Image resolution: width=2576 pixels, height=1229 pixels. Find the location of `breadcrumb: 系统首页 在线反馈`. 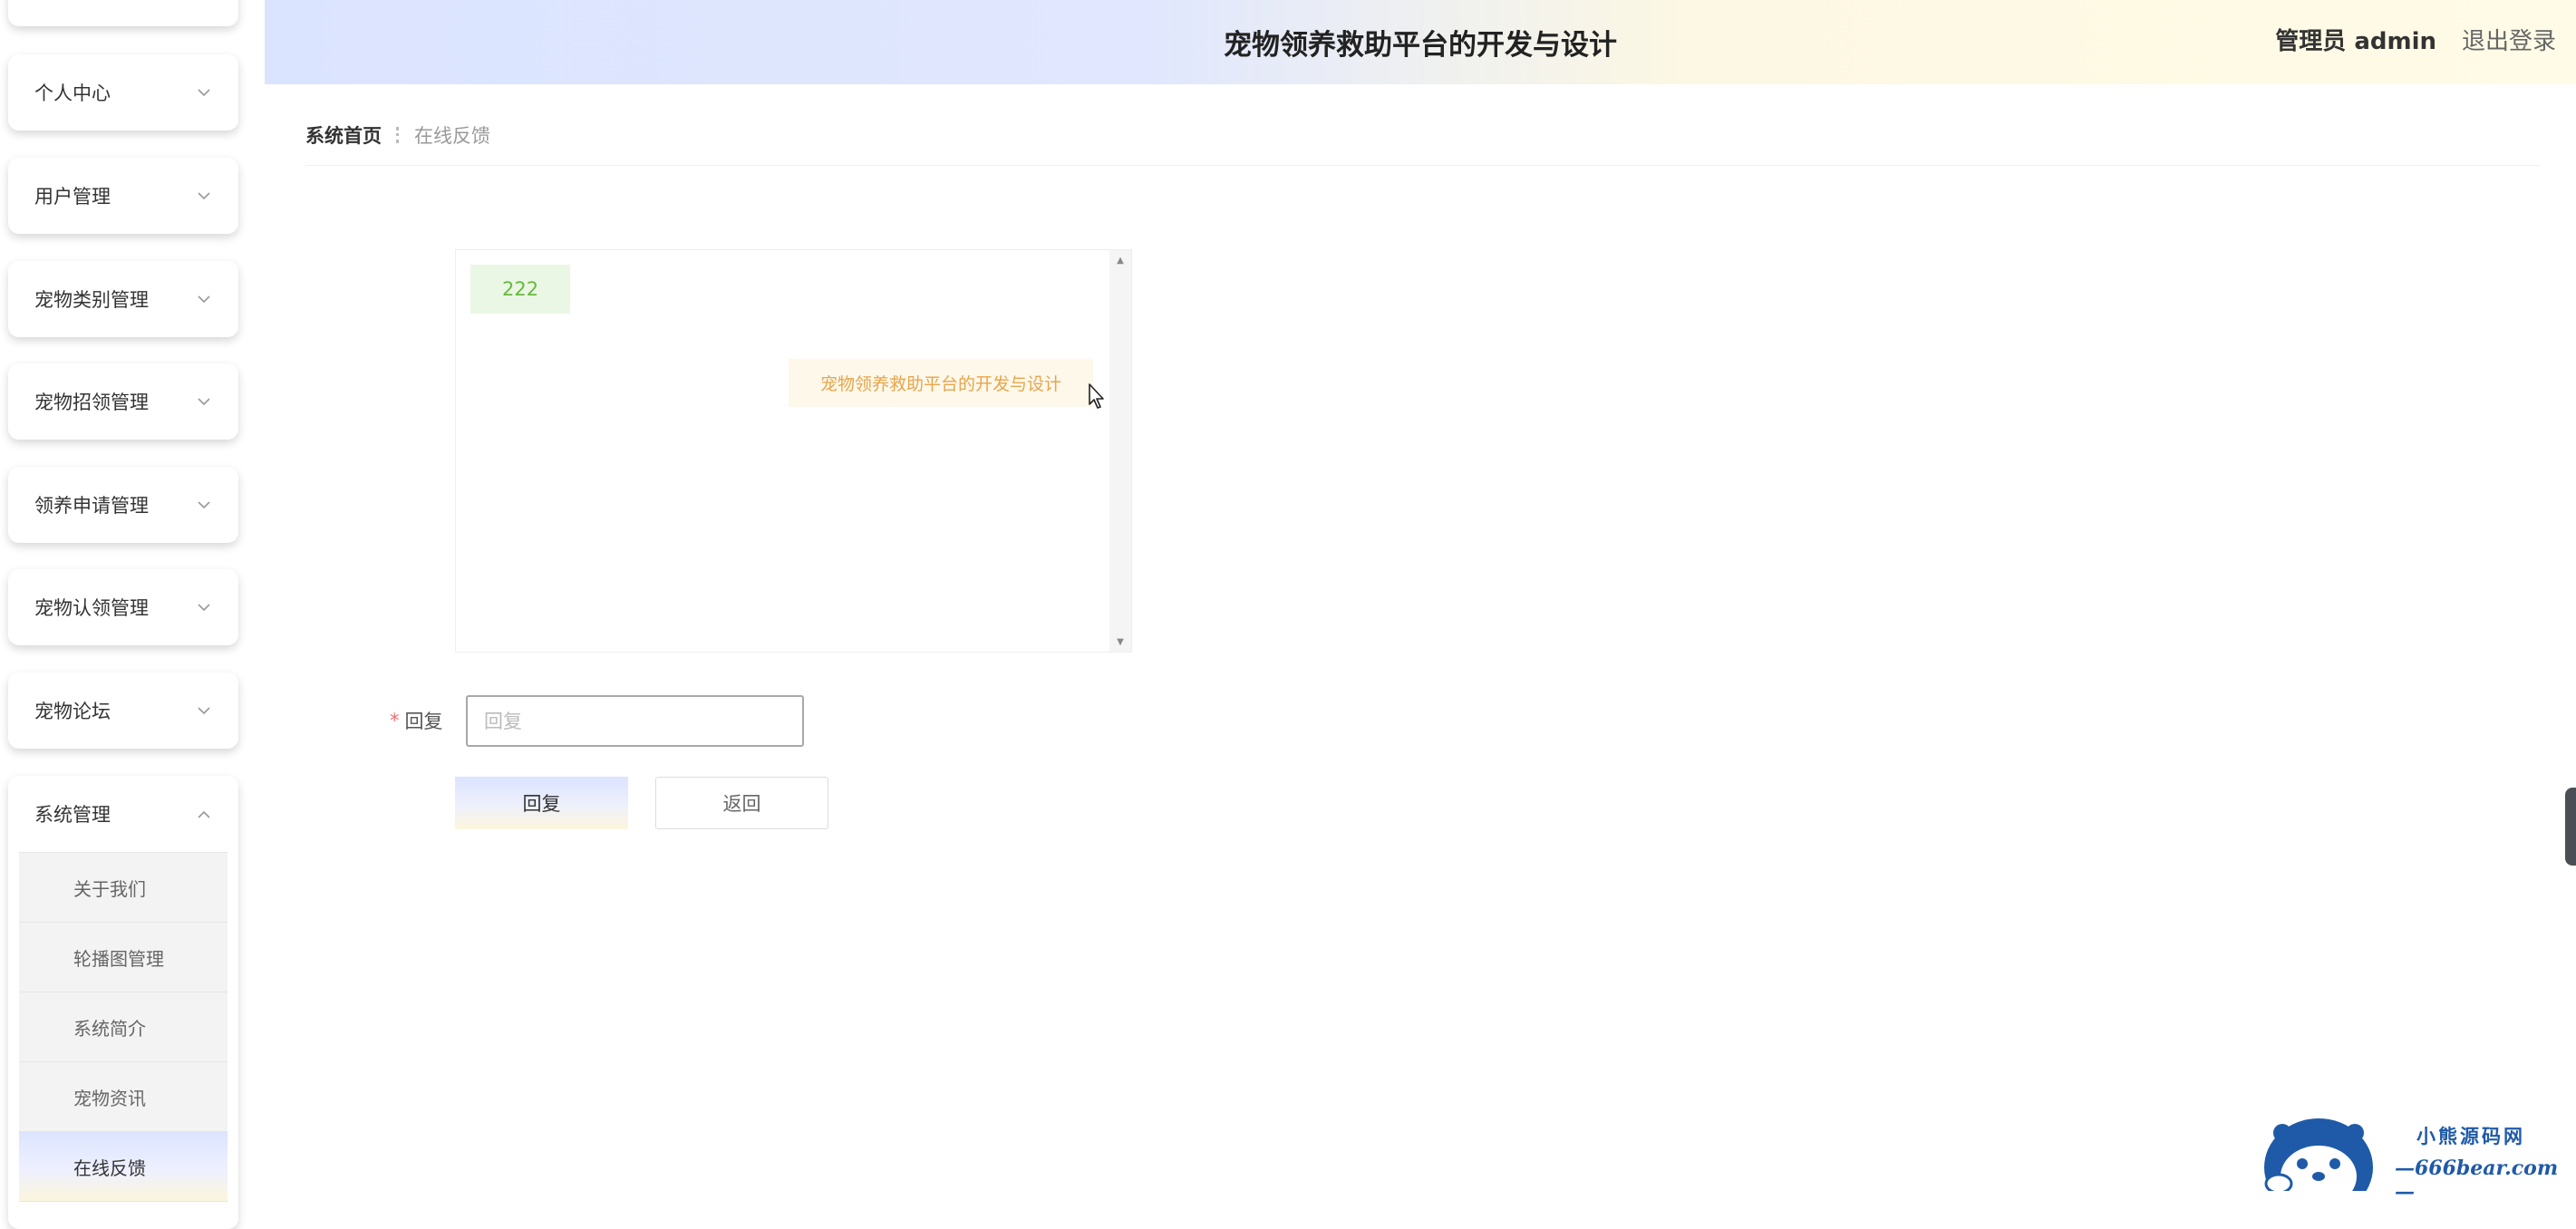

breadcrumb: 系统首页 在线反馈 is located at coordinates (397, 135).